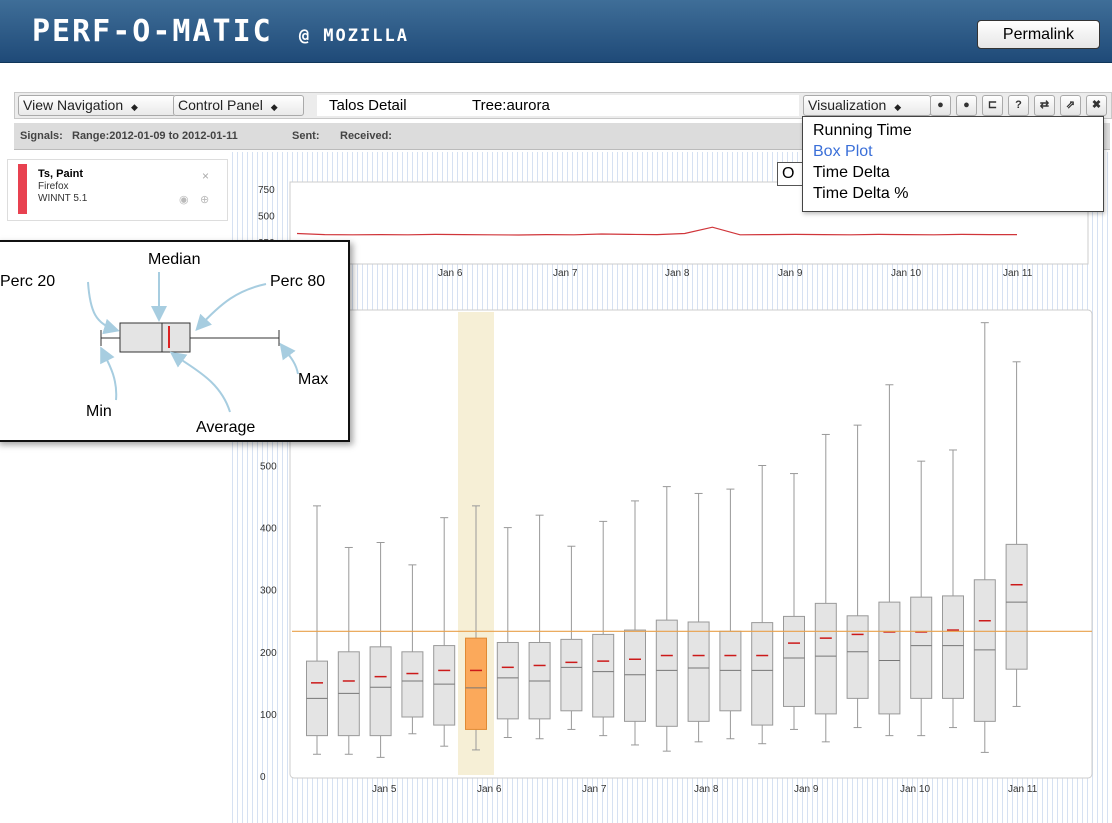 The height and width of the screenshot is (823, 1112). Describe the element at coordinates (268, 529) in the screenshot. I see `box-y-tick: 400` at that location.